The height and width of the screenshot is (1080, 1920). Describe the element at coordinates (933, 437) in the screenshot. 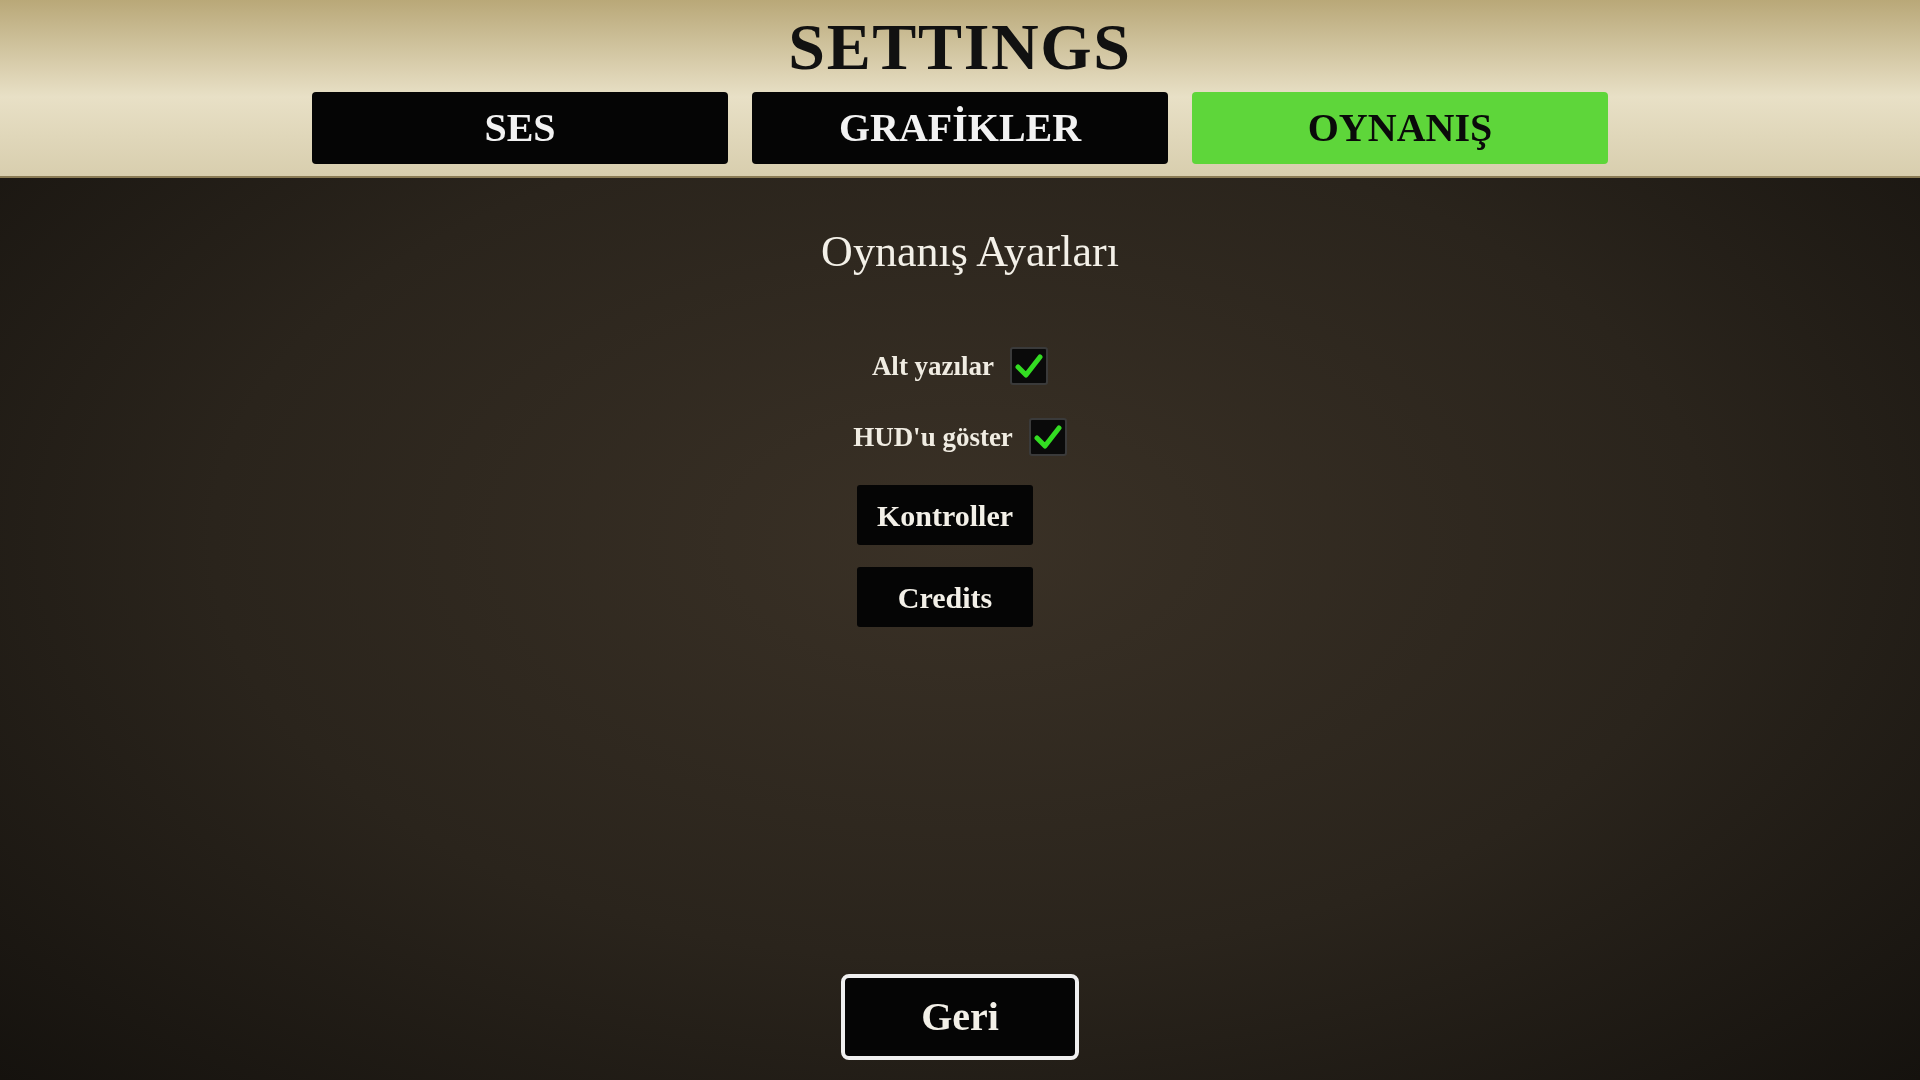

I see `option-label: HUD'u göster` at that location.